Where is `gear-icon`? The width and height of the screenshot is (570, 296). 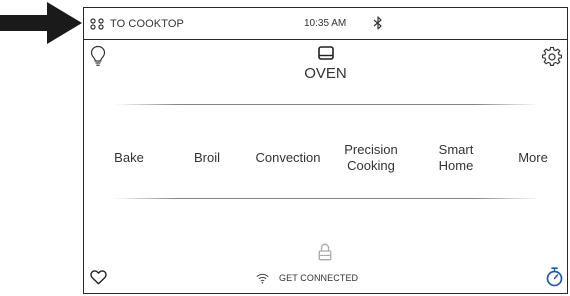 gear-icon is located at coordinates (552, 57).